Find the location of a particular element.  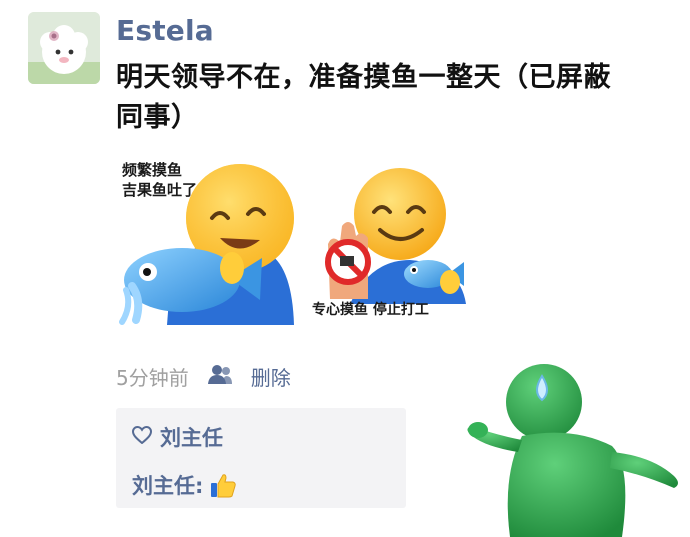

author-name: Estela is located at coordinates (165, 30).